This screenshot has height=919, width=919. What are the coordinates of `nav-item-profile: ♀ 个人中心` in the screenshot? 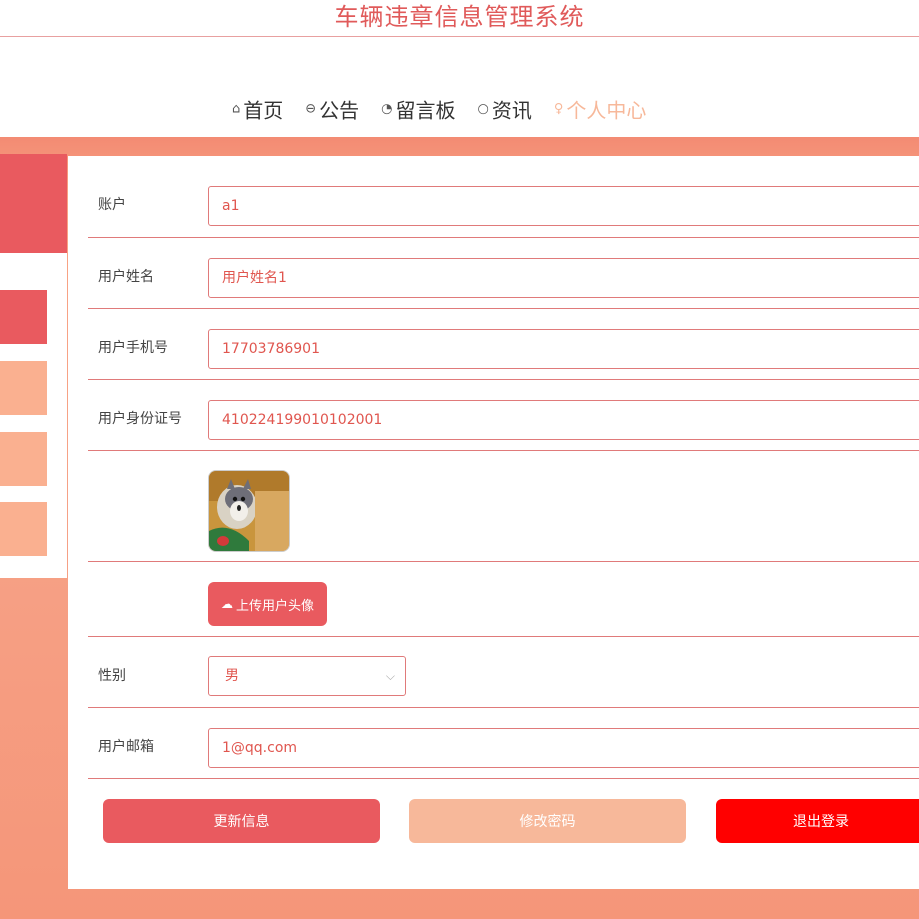 It's located at (600, 109).